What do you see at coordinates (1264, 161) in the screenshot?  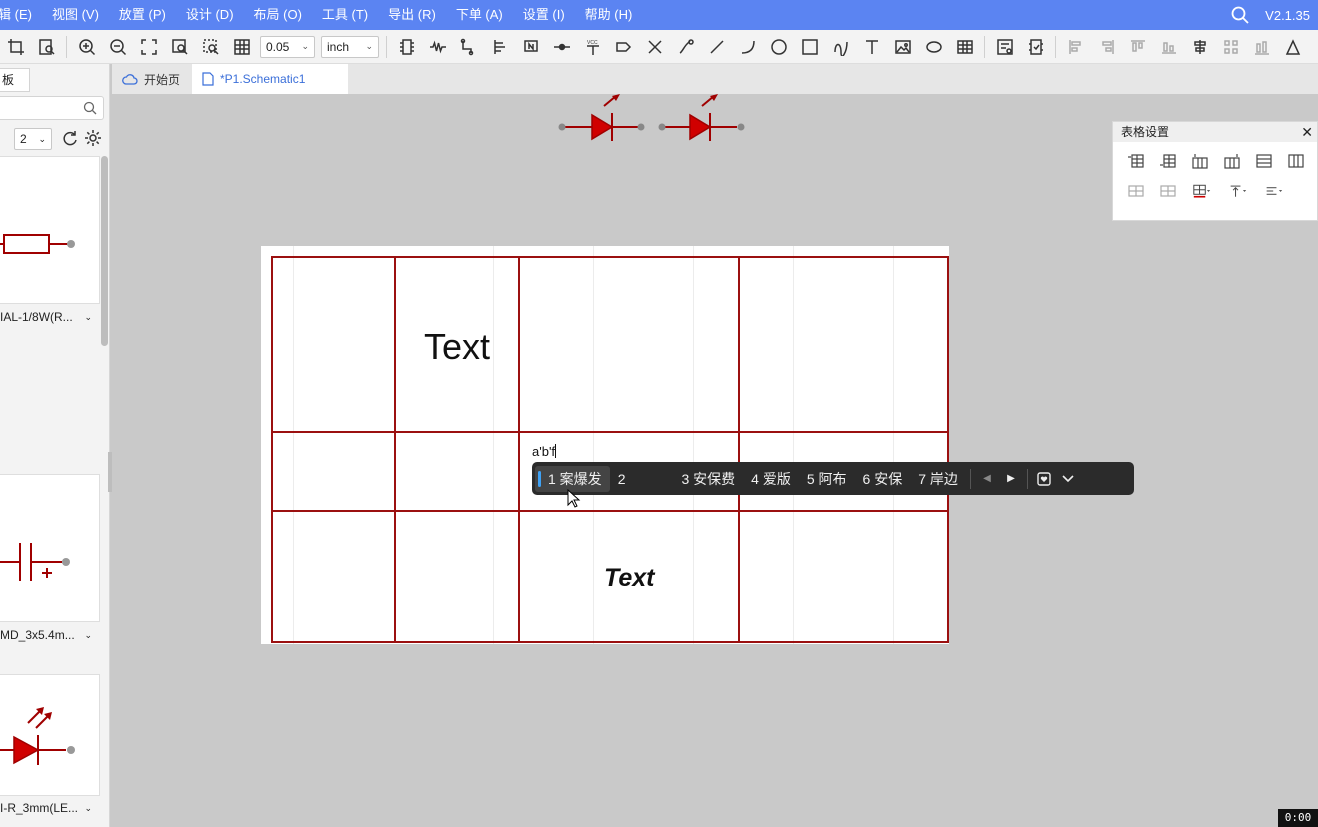 I see `delete-row-icon` at bounding box center [1264, 161].